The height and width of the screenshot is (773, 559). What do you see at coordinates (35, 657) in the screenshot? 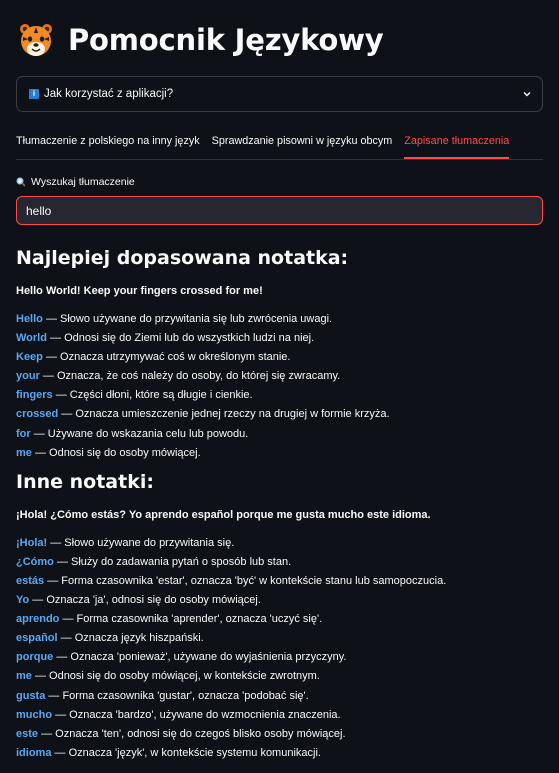
I see `definition-word: porque` at bounding box center [35, 657].